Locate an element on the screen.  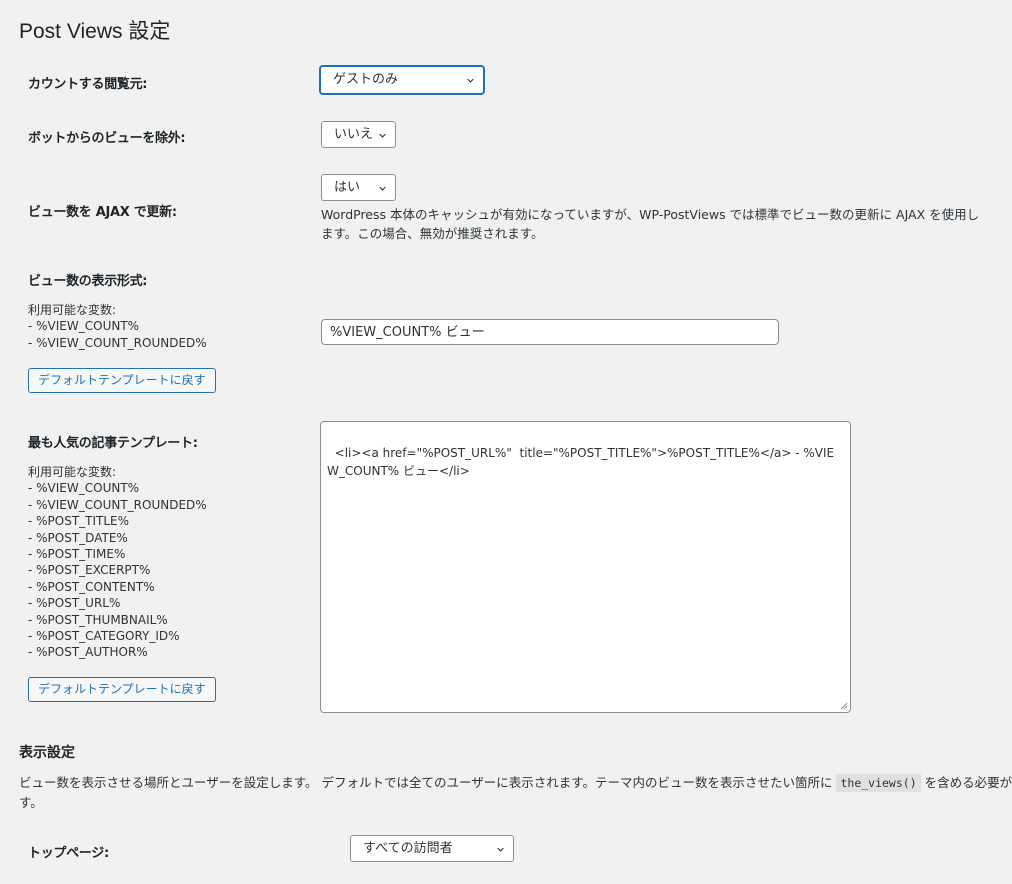
exclude-bots-select: いいえ is located at coordinates (358, 134).